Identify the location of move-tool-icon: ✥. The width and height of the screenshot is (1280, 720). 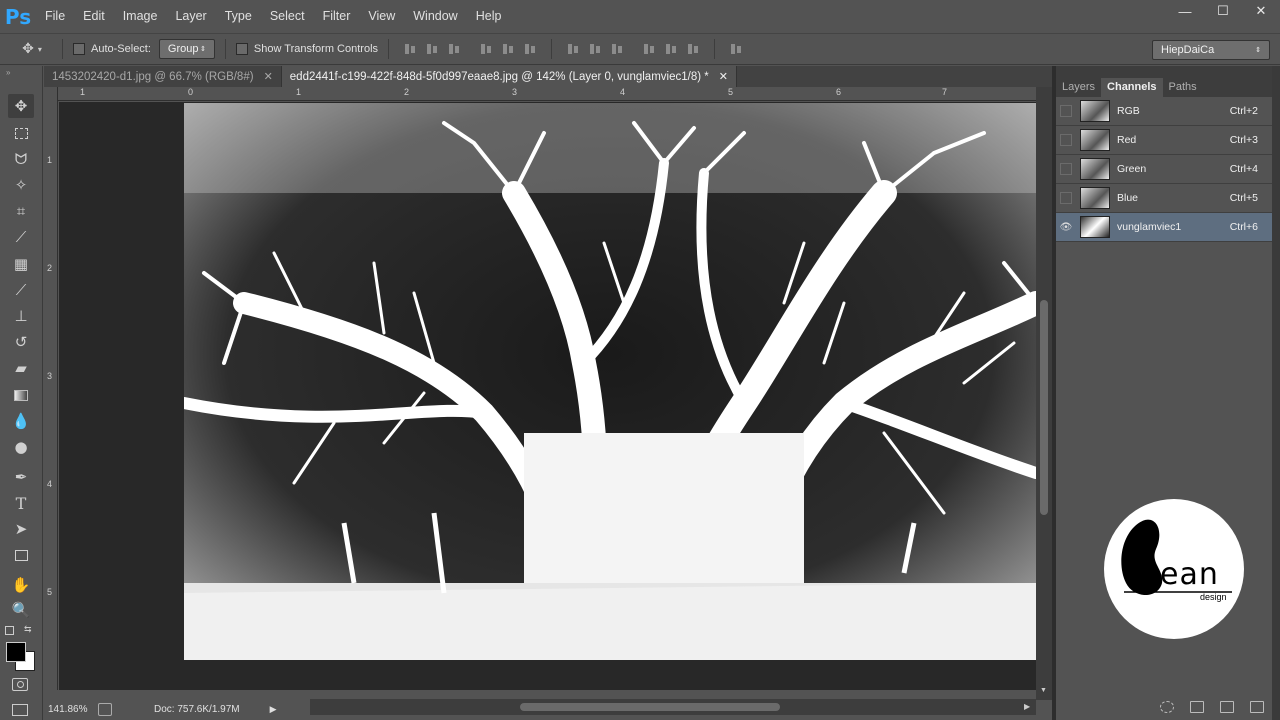
(21, 106).